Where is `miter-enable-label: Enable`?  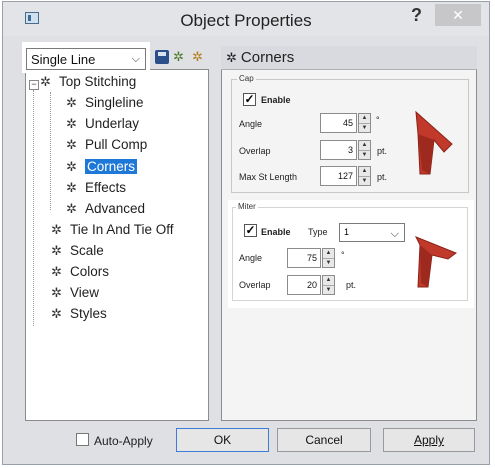
miter-enable-label: Enable is located at coordinates (276, 232).